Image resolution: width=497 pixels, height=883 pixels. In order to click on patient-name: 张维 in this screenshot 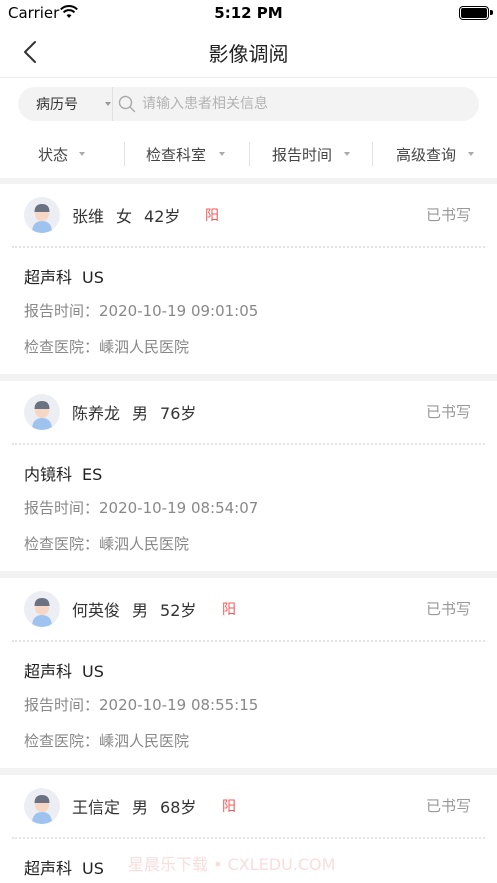, I will do `click(88, 216)`.